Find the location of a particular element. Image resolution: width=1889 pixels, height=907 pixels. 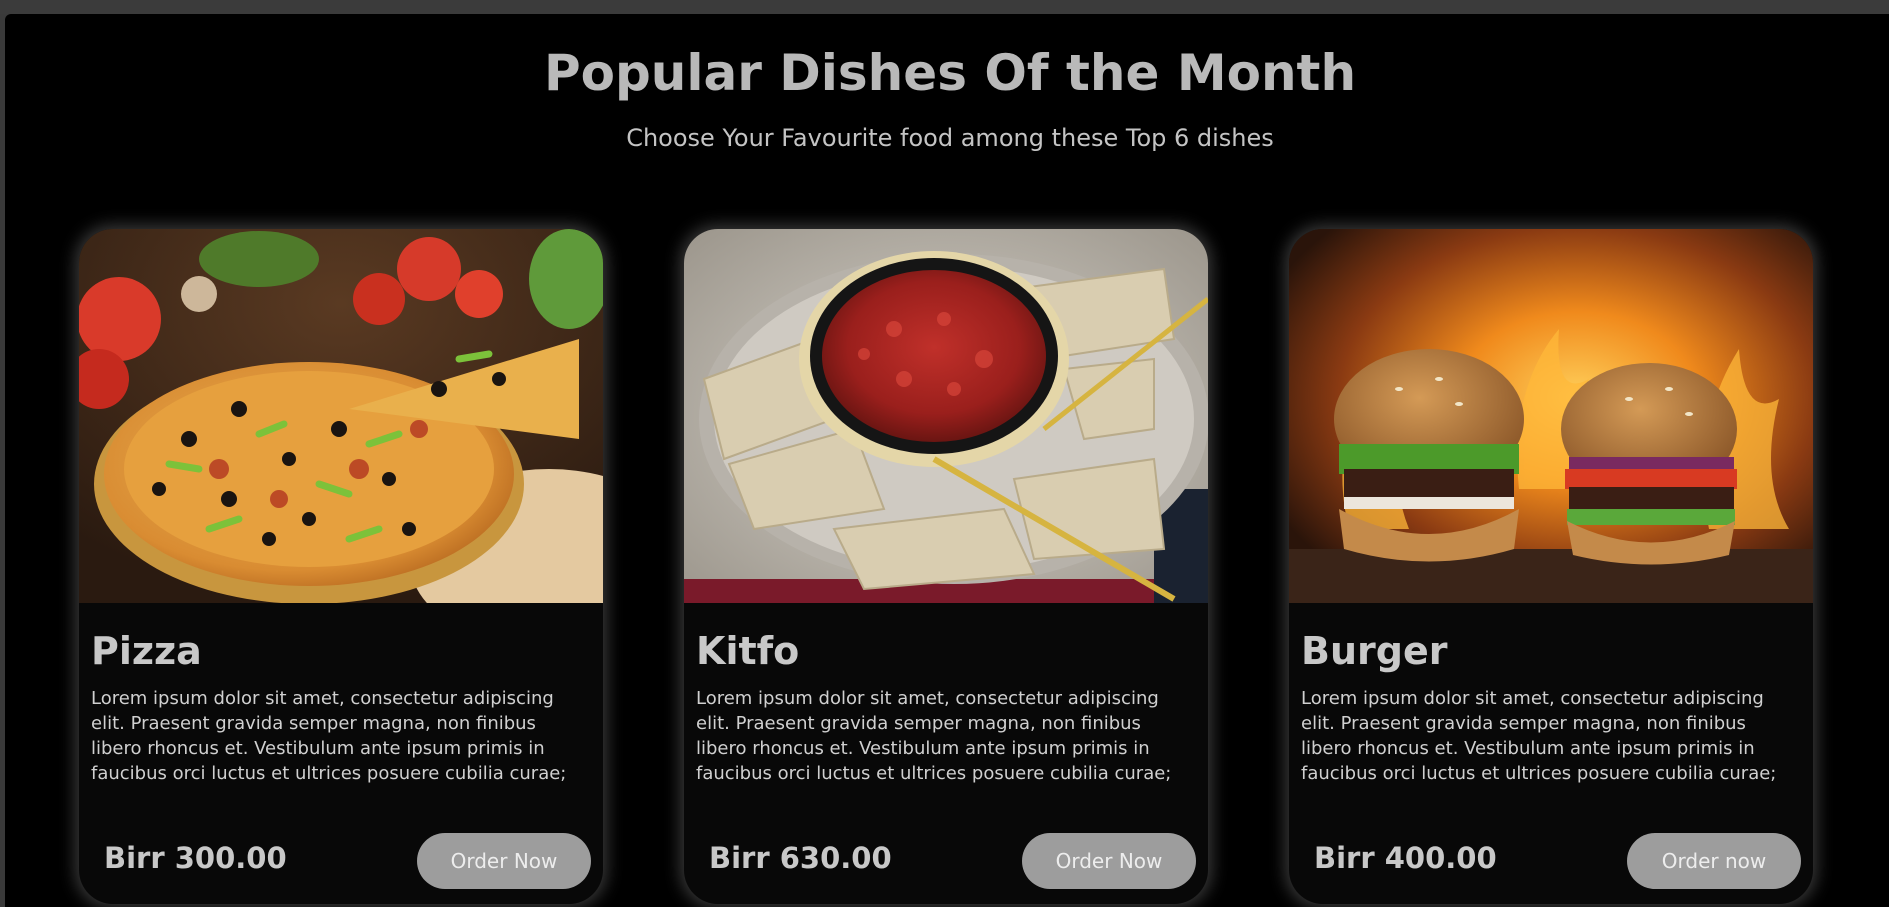

order-button-kitfo: Order Now is located at coordinates (1109, 861).